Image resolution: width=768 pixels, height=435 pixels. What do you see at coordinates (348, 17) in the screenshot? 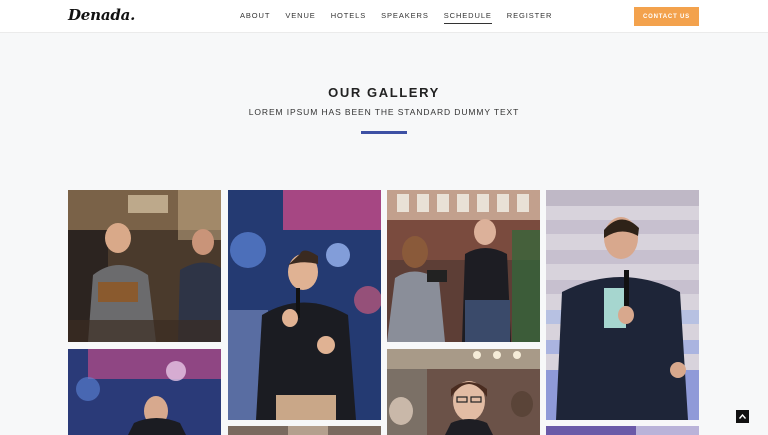
I see `nav-item-hotels: HOTELS` at bounding box center [348, 17].